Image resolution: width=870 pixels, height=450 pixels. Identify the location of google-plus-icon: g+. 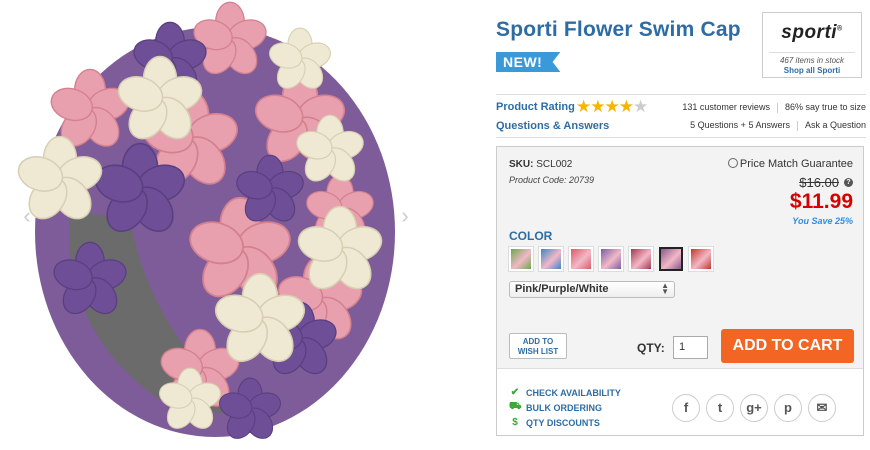
(754, 408).